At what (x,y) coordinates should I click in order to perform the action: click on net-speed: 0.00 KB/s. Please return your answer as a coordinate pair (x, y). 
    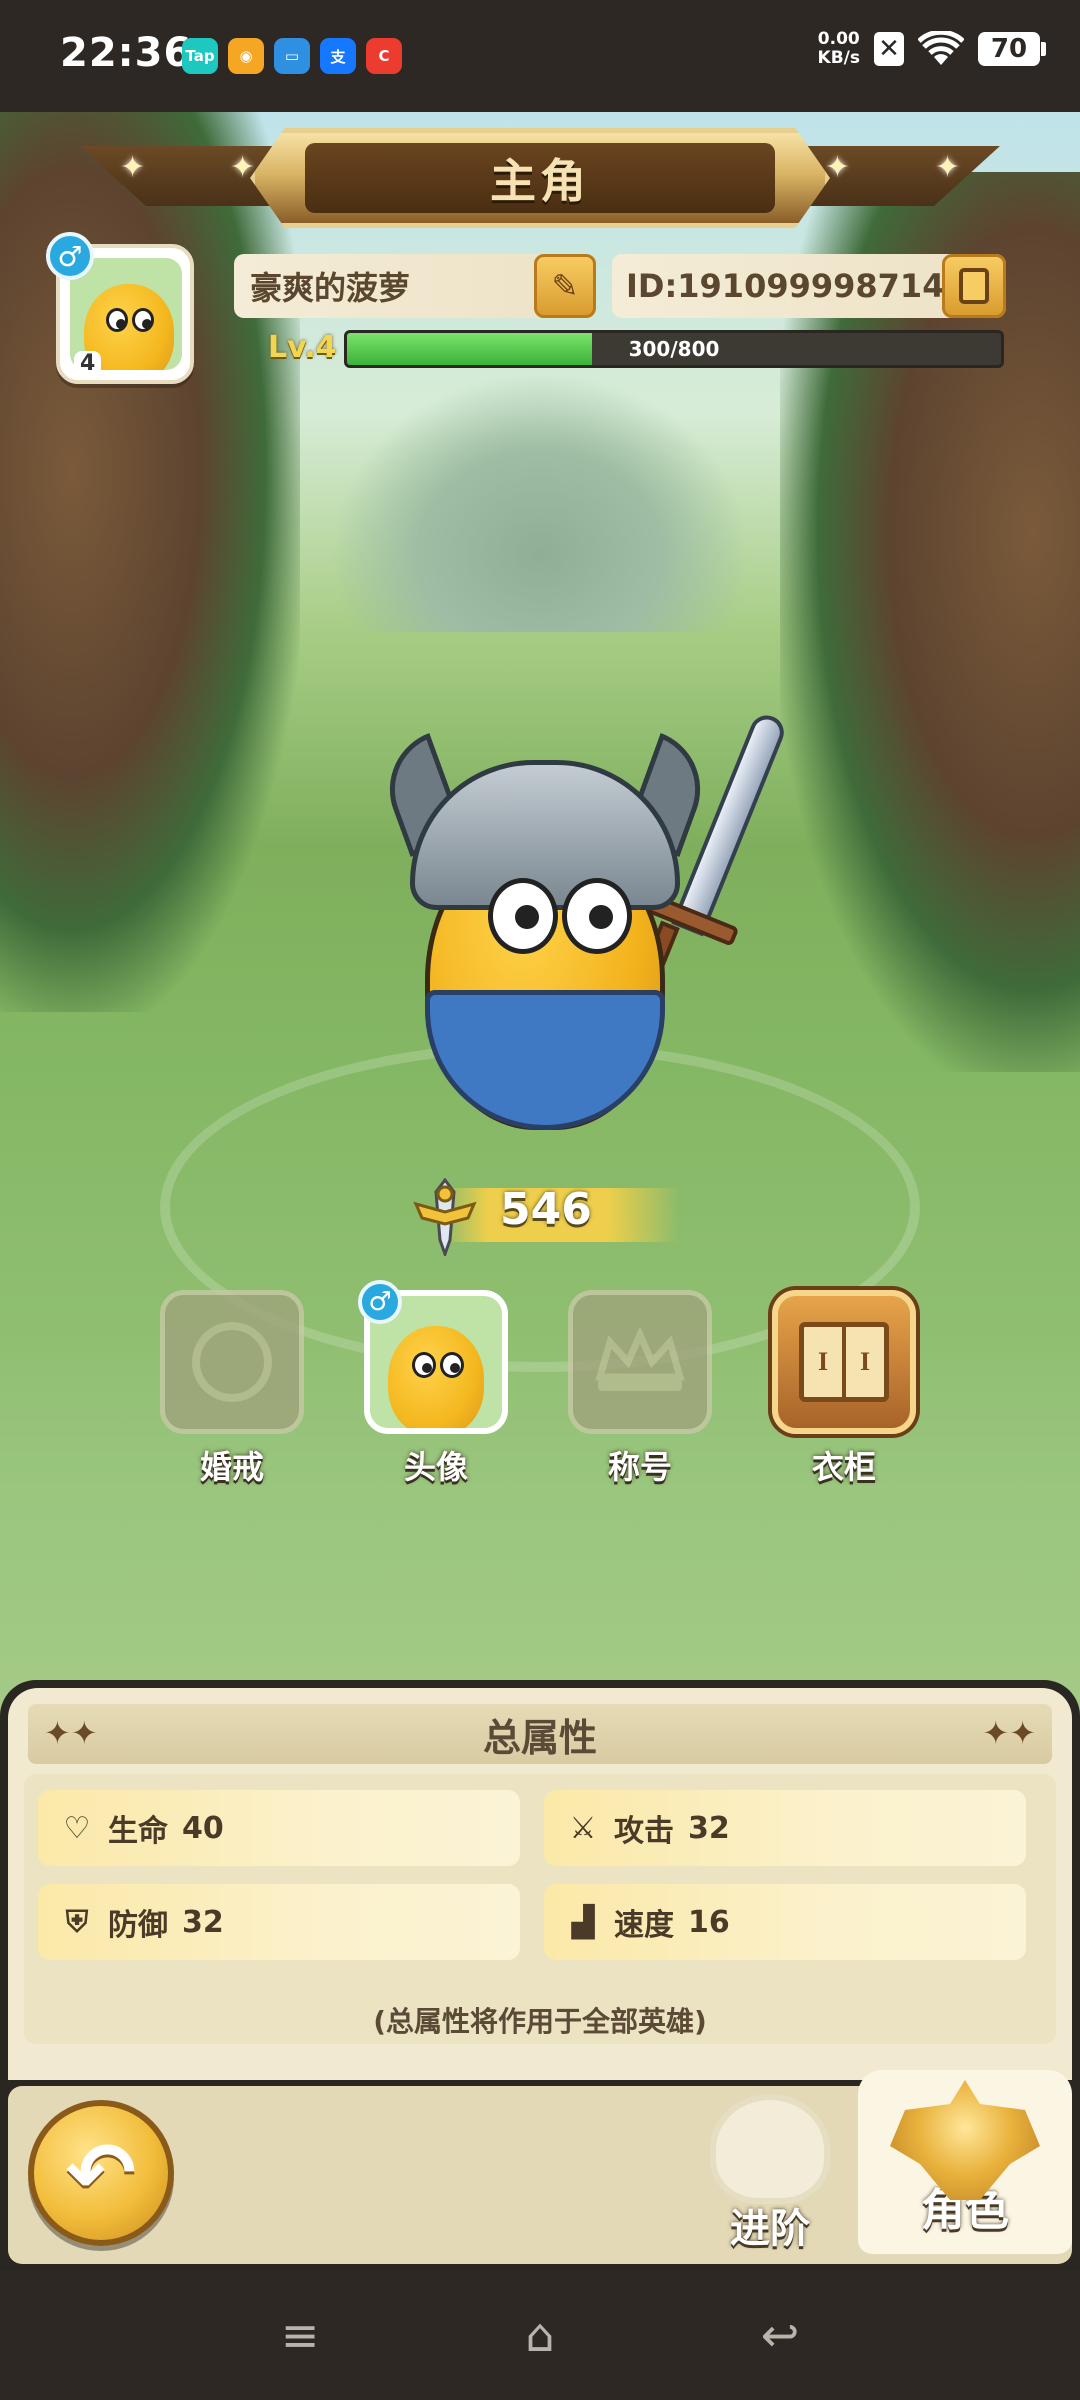
    Looking at the image, I should click on (839, 49).